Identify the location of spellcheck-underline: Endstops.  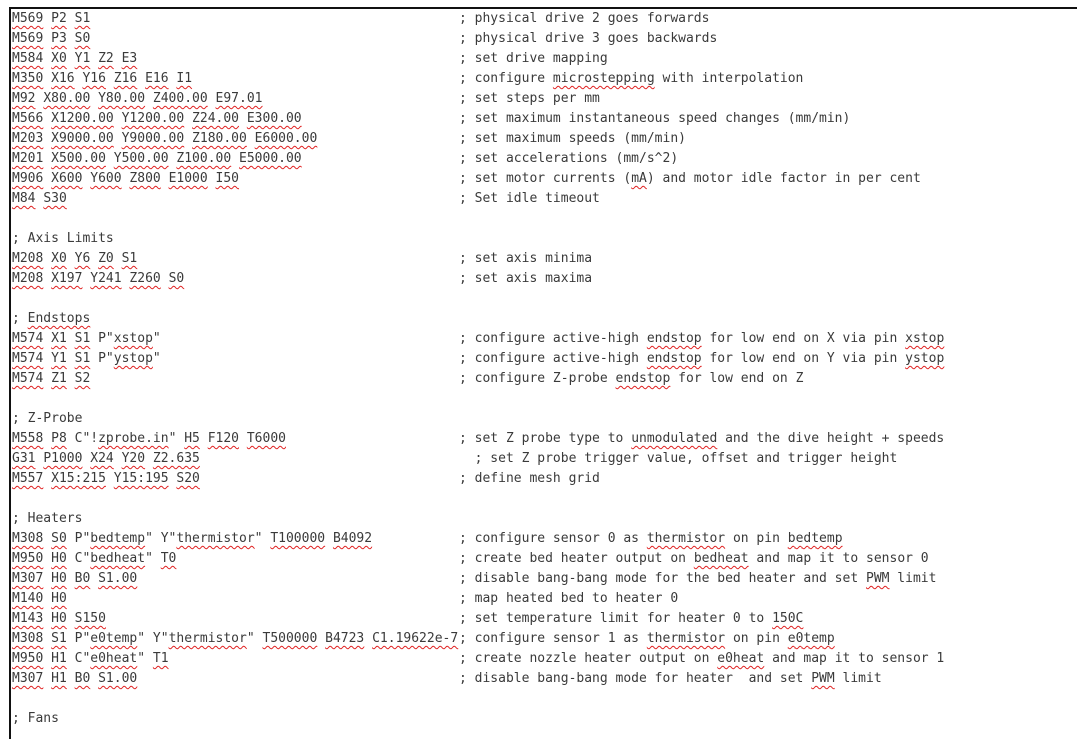
(59, 318).